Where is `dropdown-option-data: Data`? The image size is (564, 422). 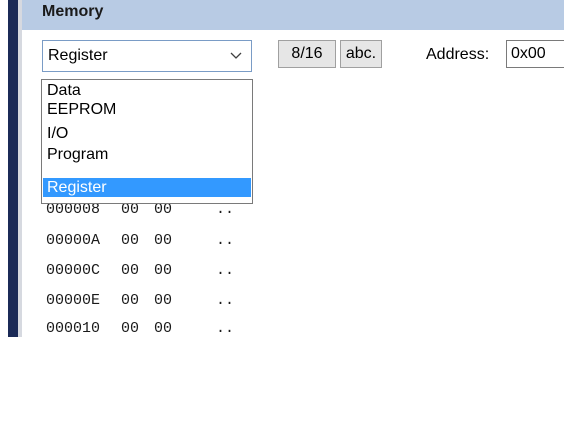 dropdown-option-data: Data is located at coordinates (147, 90).